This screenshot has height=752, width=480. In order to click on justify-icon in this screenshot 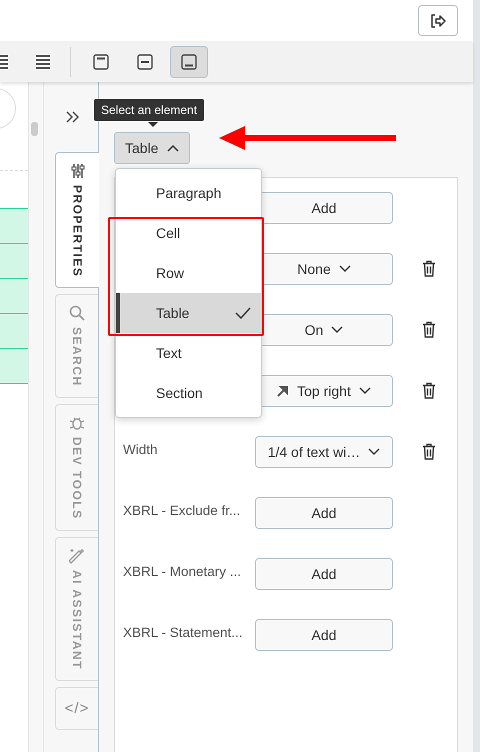, I will do `click(43, 61)`.